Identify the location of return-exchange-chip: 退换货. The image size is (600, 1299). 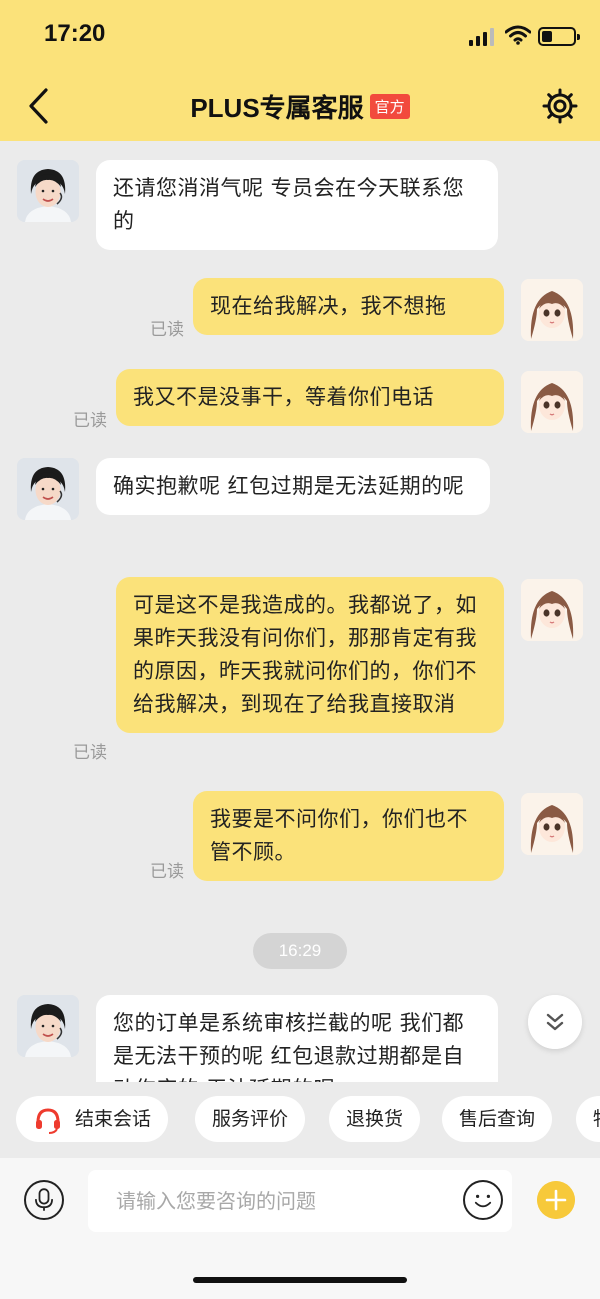
(375, 1119).